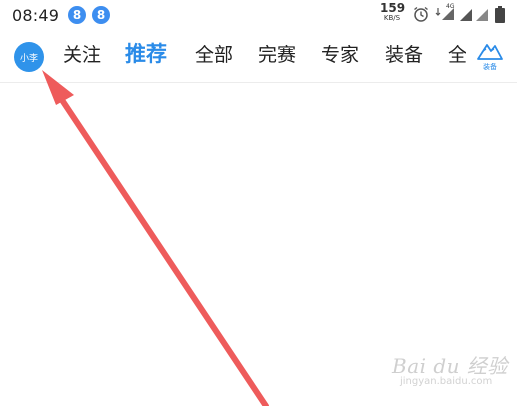 The width and height of the screenshot is (517, 406). I want to click on watermark: Bai du 经验 jingyan.baidu.com, so click(445, 375).